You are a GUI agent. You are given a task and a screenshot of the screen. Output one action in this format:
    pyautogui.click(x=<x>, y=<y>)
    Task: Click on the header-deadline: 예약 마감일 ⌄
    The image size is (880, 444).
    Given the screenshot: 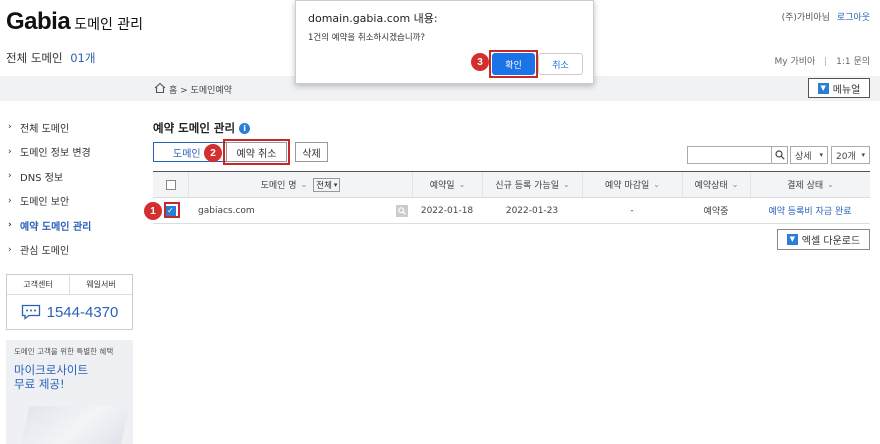 What is the action you would take?
    pyautogui.click(x=632, y=184)
    